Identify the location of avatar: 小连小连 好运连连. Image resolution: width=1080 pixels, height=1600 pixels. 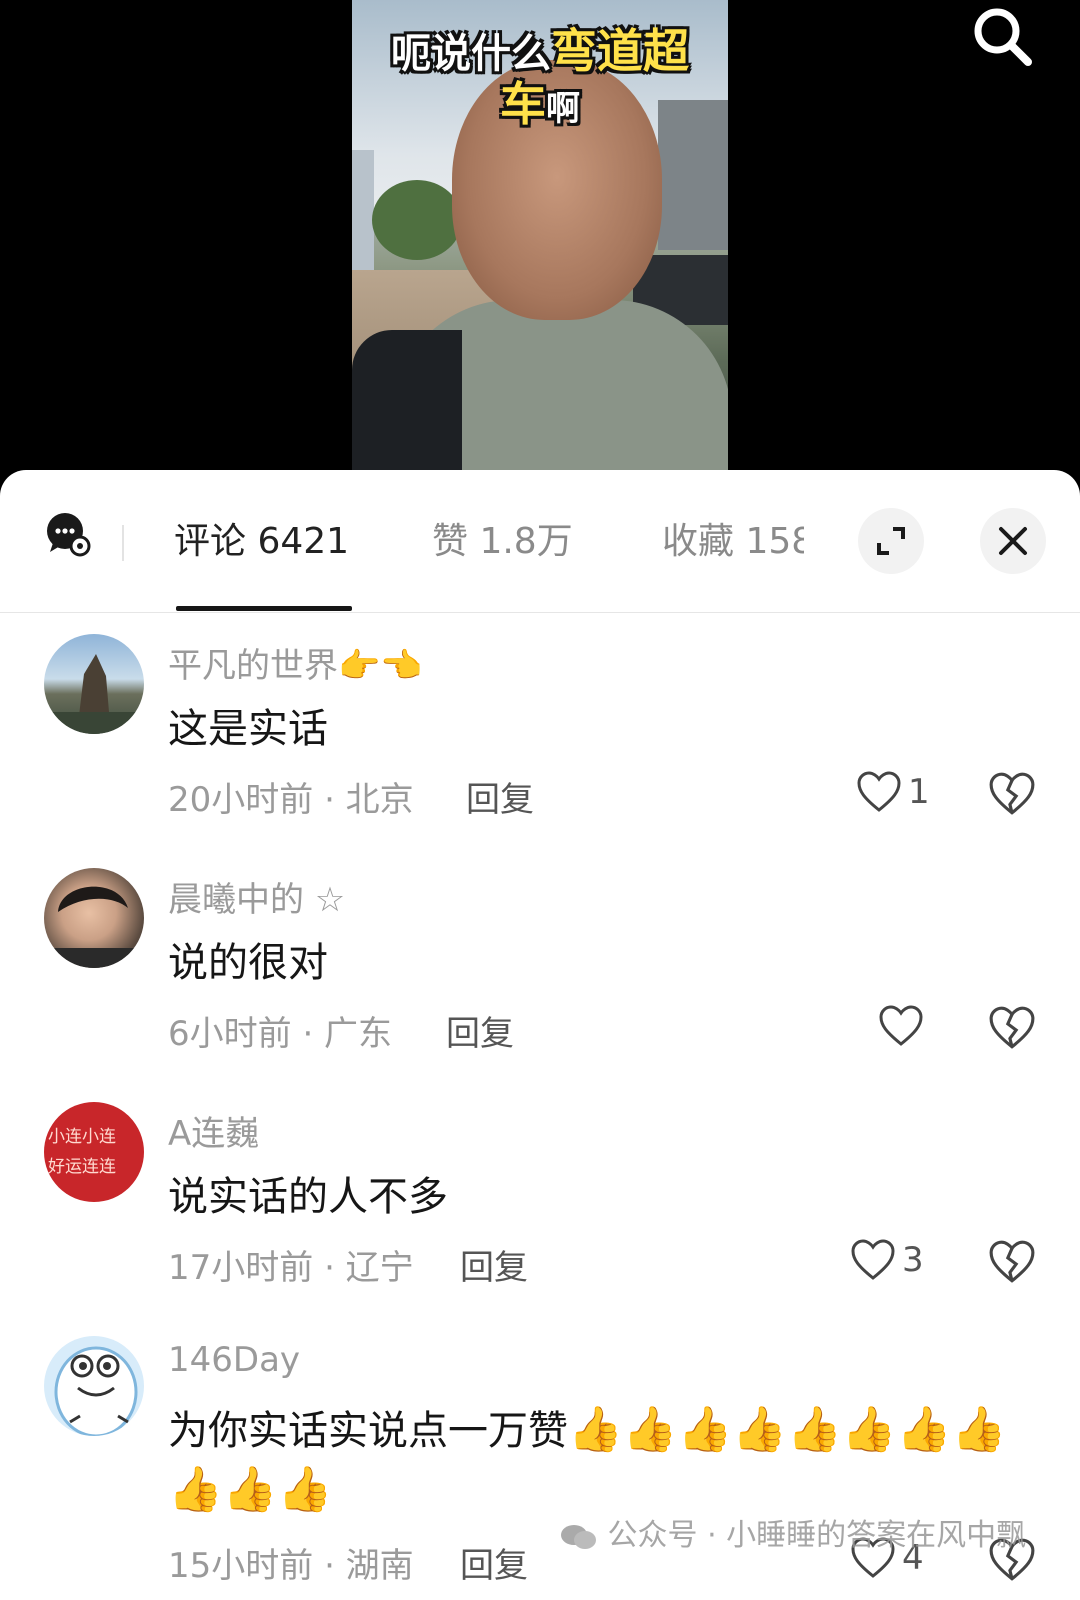
(94, 1152).